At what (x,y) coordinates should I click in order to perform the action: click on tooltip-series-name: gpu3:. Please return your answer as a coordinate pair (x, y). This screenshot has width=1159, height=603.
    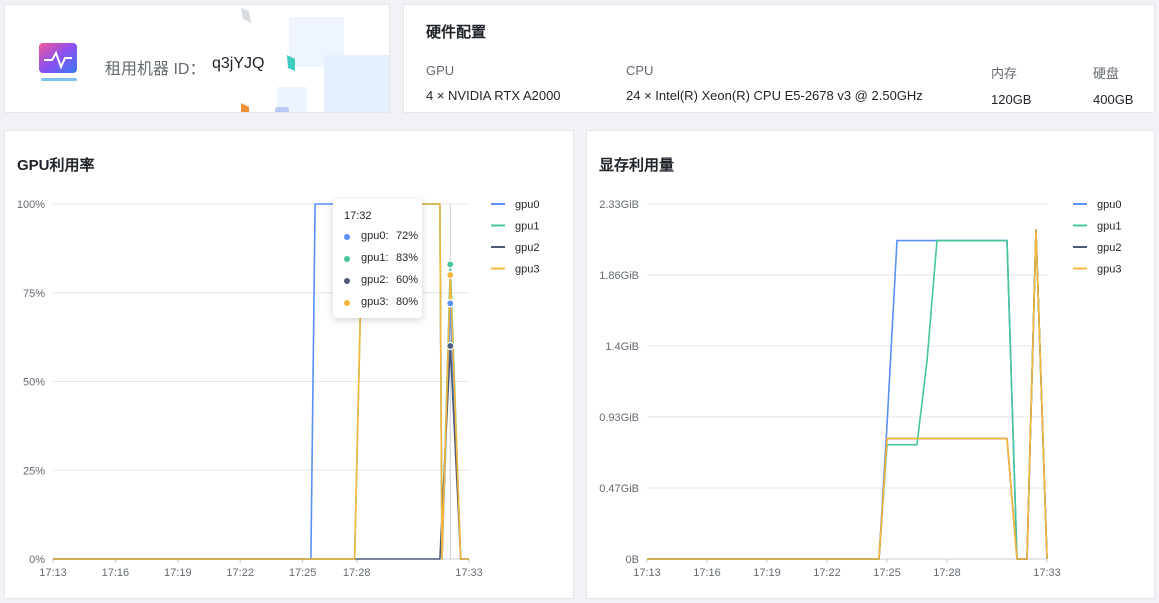
    Looking at the image, I should click on (375, 302).